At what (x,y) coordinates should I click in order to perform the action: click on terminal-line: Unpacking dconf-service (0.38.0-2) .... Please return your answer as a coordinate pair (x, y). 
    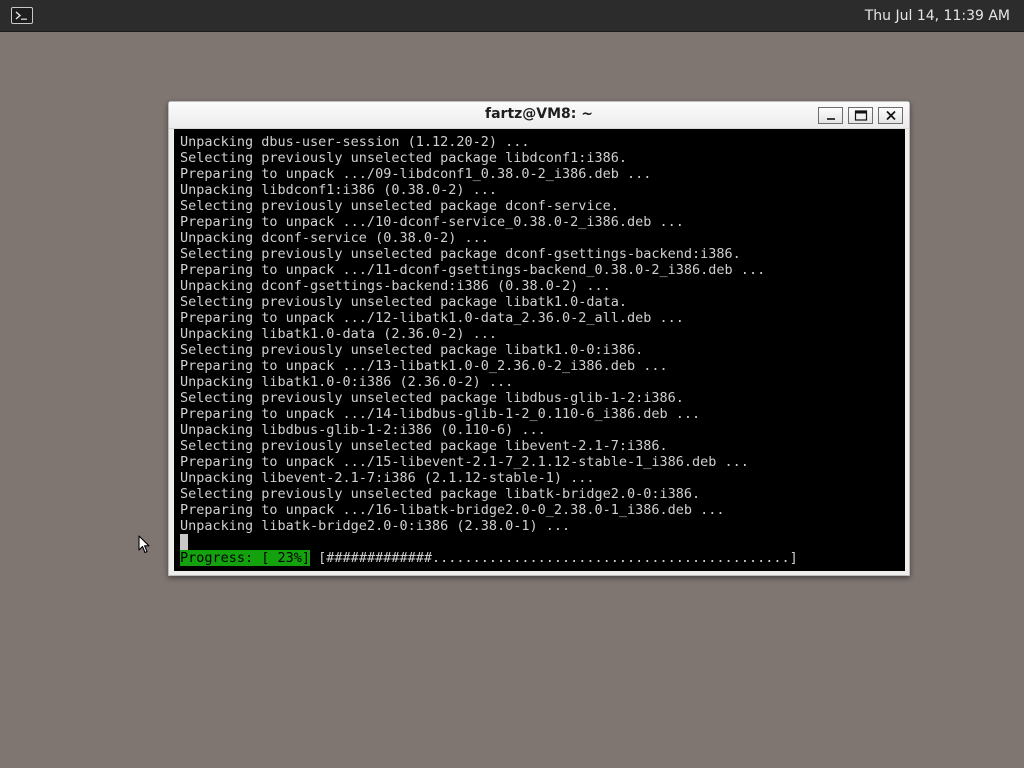
    Looking at the image, I should click on (334, 238).